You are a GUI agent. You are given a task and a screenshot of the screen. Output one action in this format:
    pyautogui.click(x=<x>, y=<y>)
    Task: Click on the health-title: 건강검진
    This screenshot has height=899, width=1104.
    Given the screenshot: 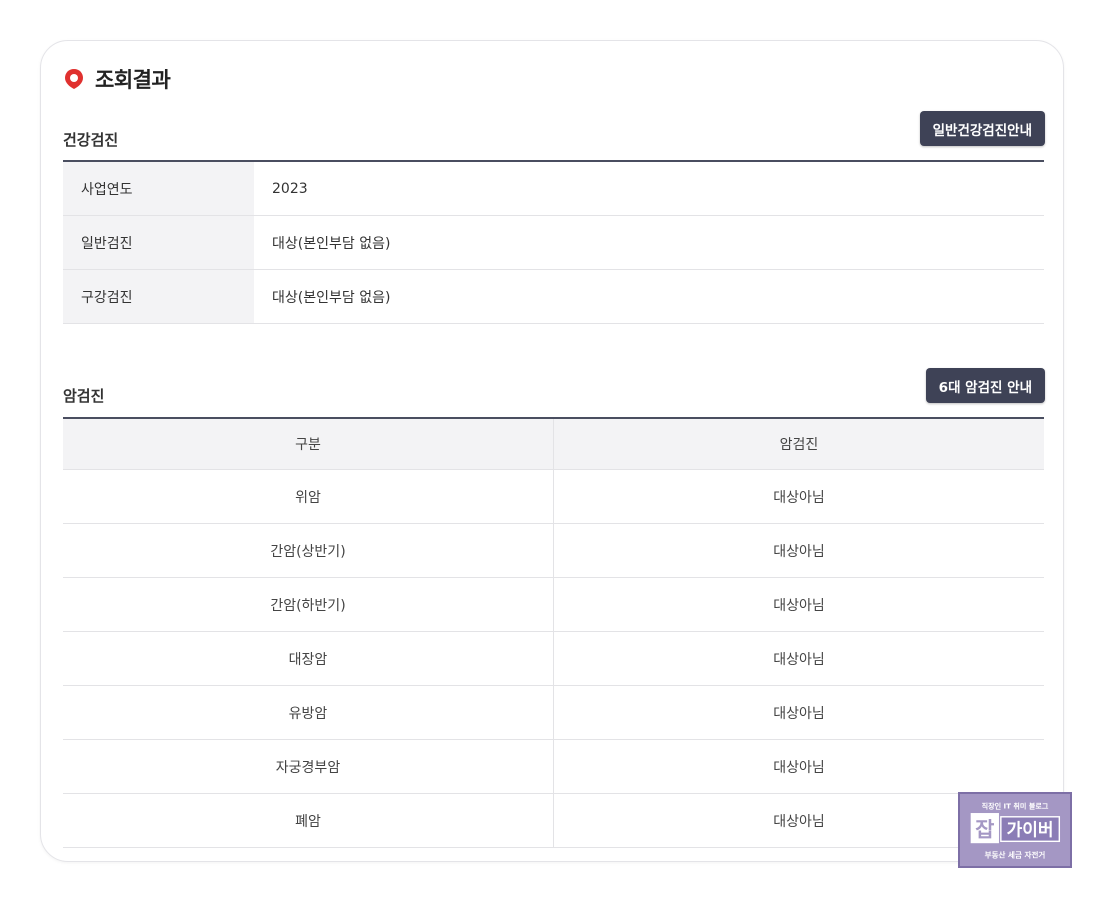 What is the action you would take?
    pyautogui.click(x=91, y=140)
    